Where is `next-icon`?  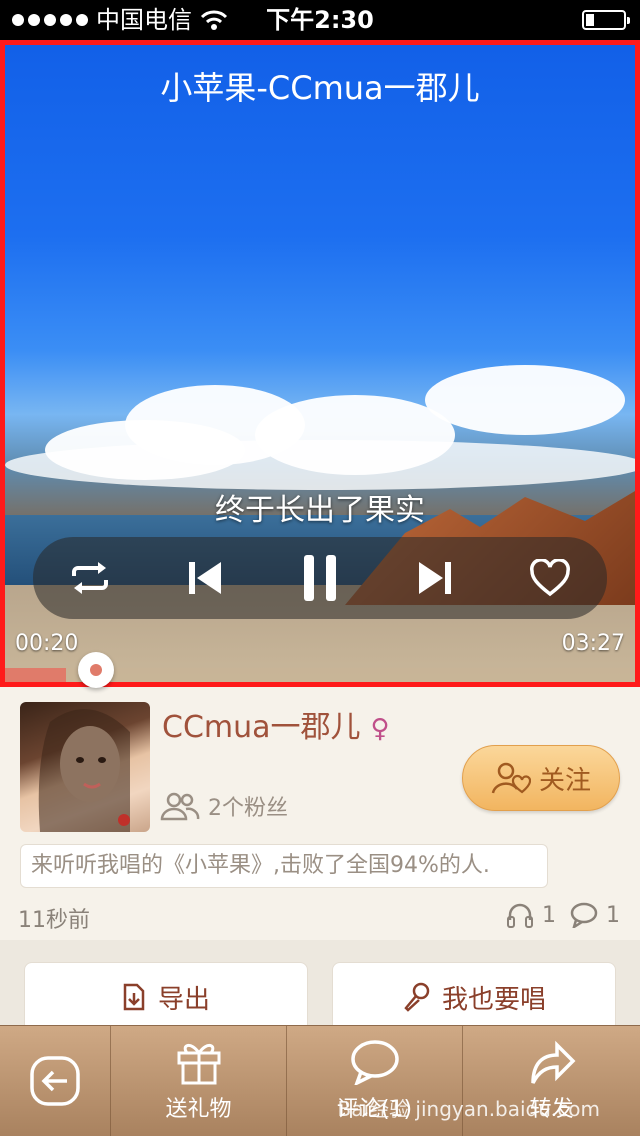
next-icon is located at coordinates (434, 578).